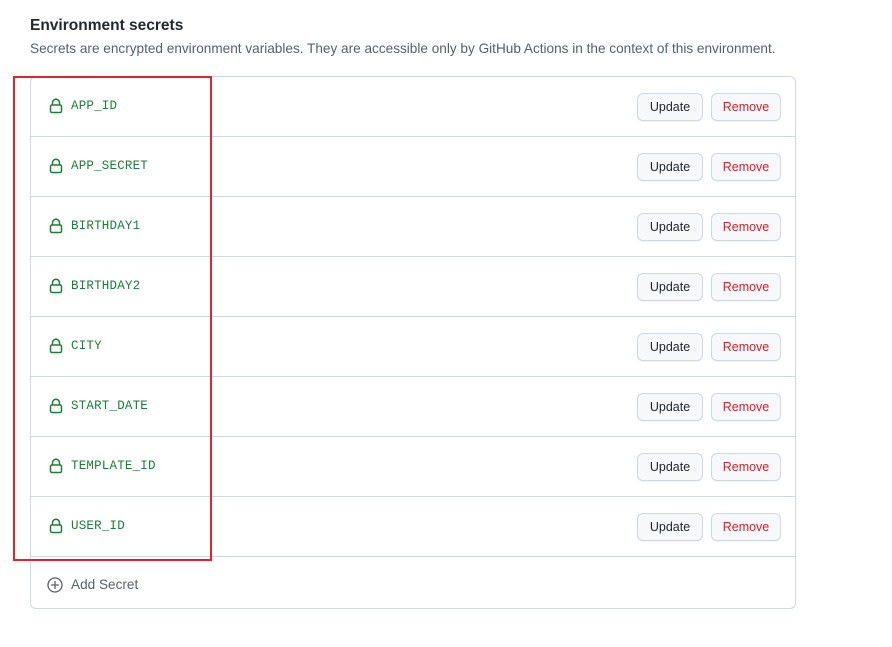  What do you see at coordinates (413, 227) in the screenshot?
I see `secret-row: BIRTHDAY1 Update Remove` at bounding box center [413, 227].